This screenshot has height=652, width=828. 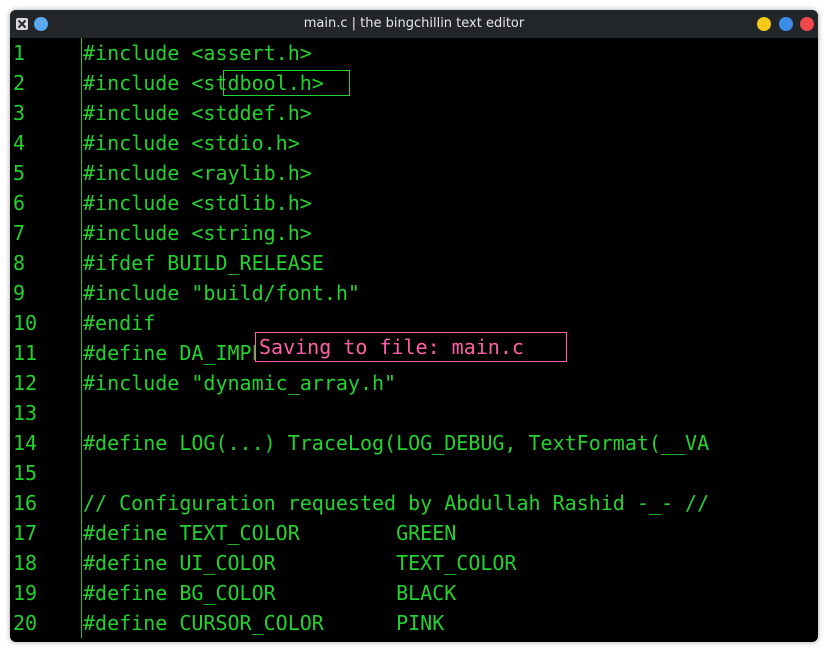 I want to click on text-cursor, so click(x=286, y=83).